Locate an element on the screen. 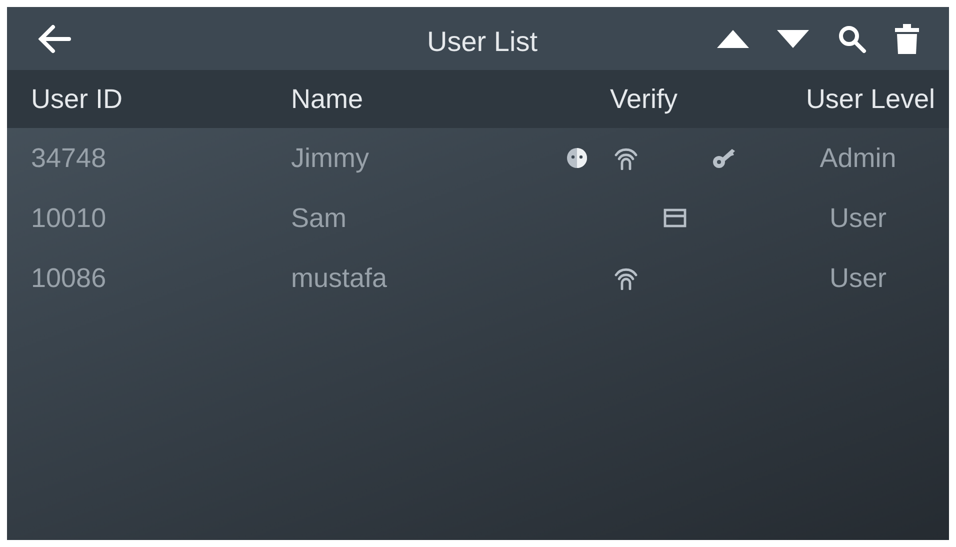  down-button is located at coordinates (793, 39).